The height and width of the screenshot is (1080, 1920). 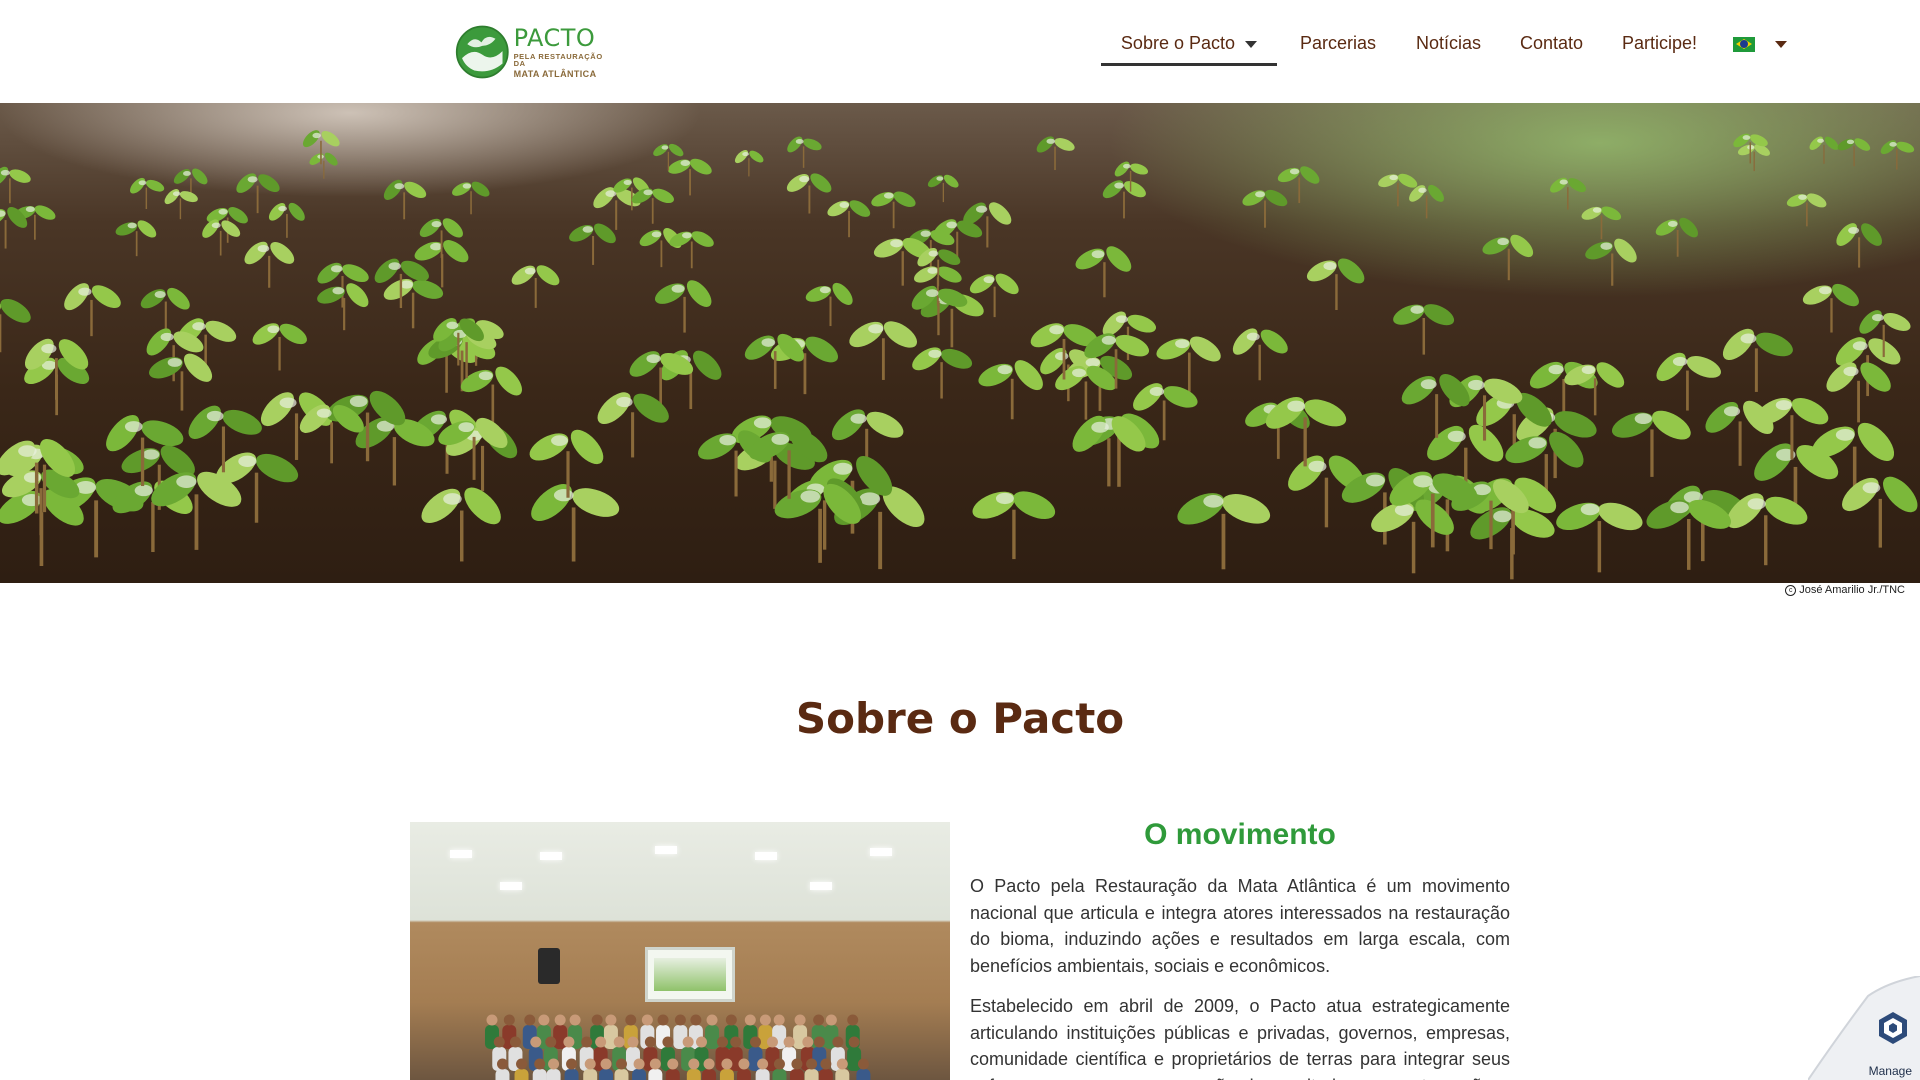 I want to click on nav-item-sobre-o-pacto: Sobre o Pacto, so click(x=1188, y=44).